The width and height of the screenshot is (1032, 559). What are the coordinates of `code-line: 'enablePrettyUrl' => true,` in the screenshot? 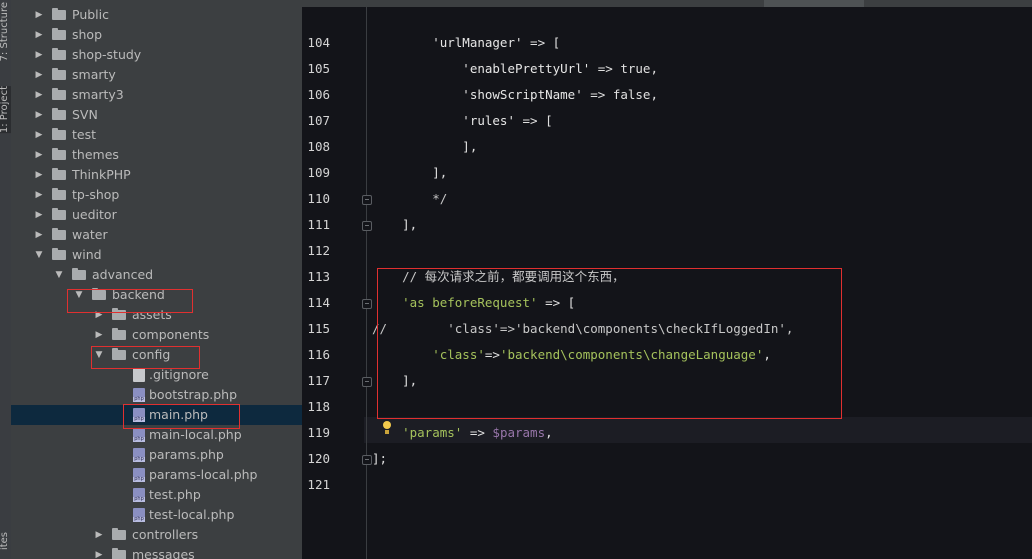 It's located at (515, 69).